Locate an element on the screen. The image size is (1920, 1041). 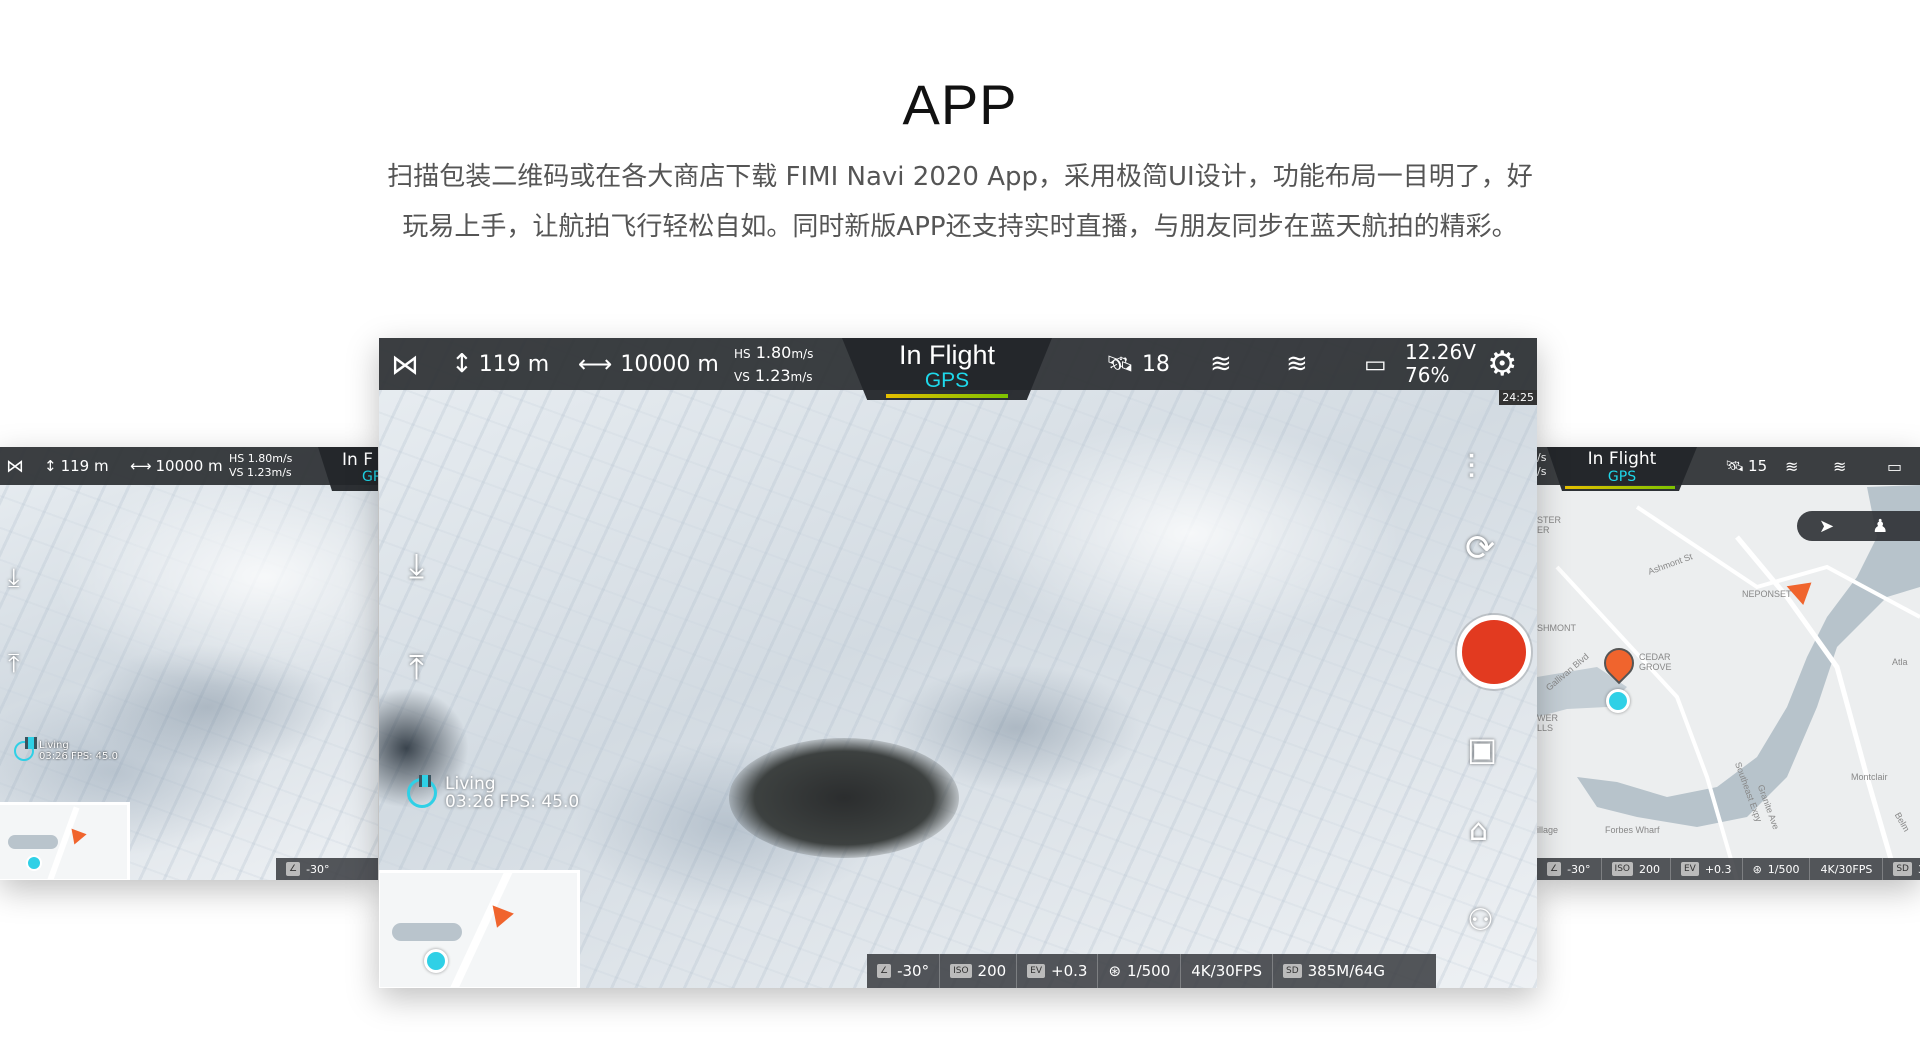
flight-status: In Flight is located at coordinates (947, 355).